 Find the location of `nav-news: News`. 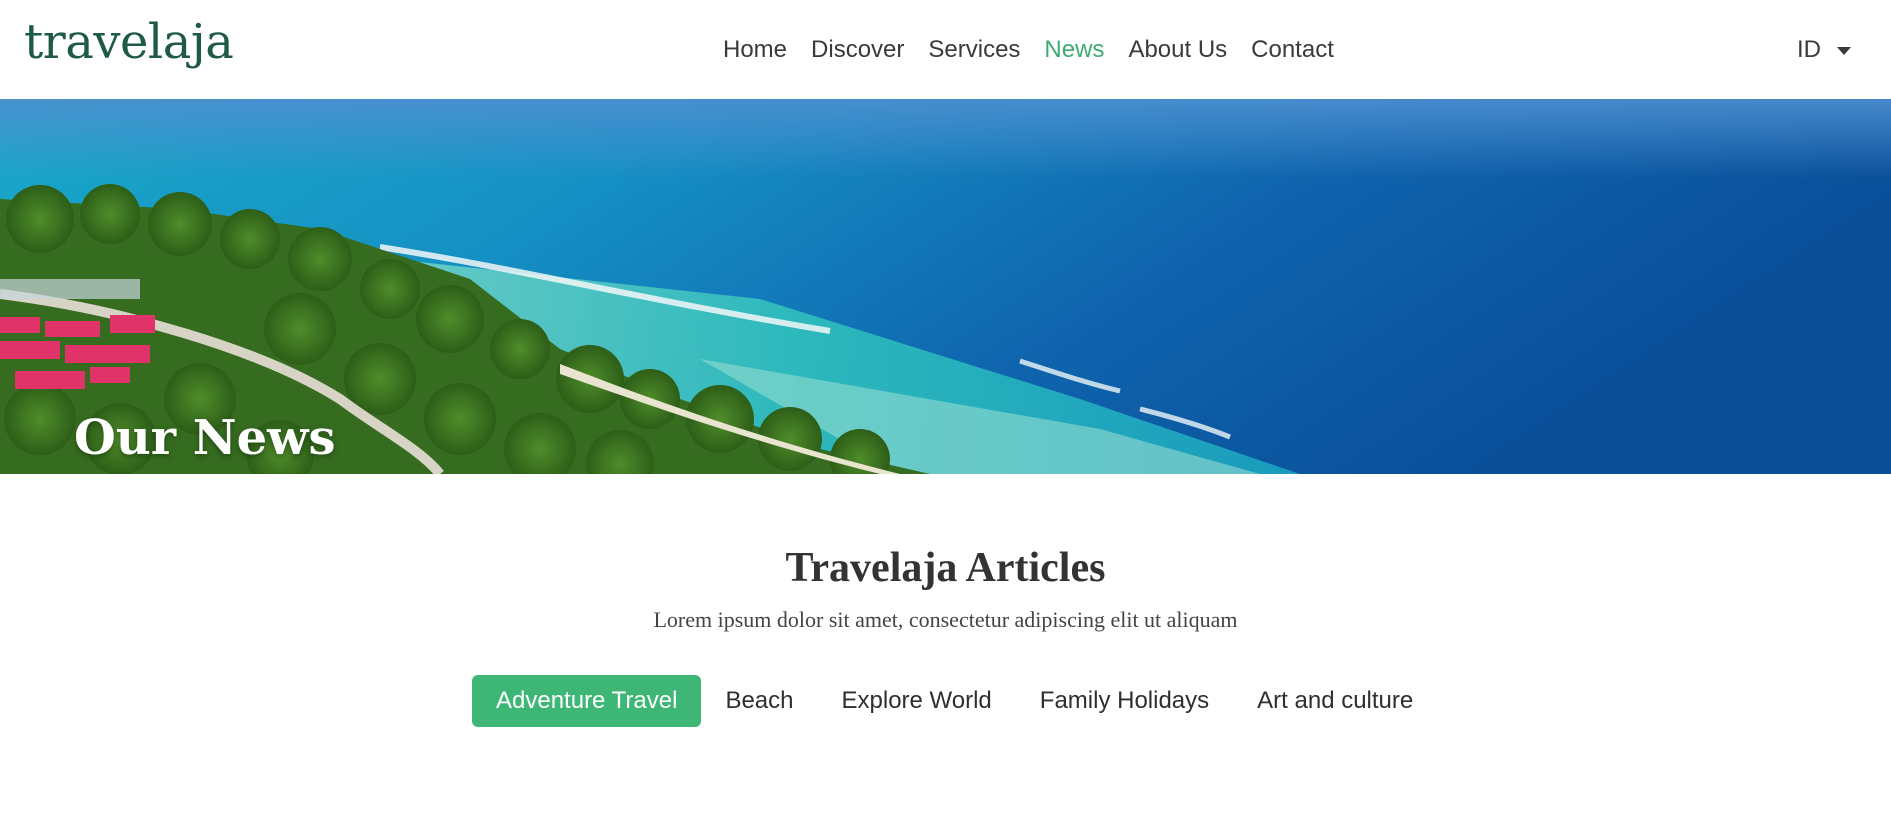

nav-news: News is located at coordinates (1074, 50).